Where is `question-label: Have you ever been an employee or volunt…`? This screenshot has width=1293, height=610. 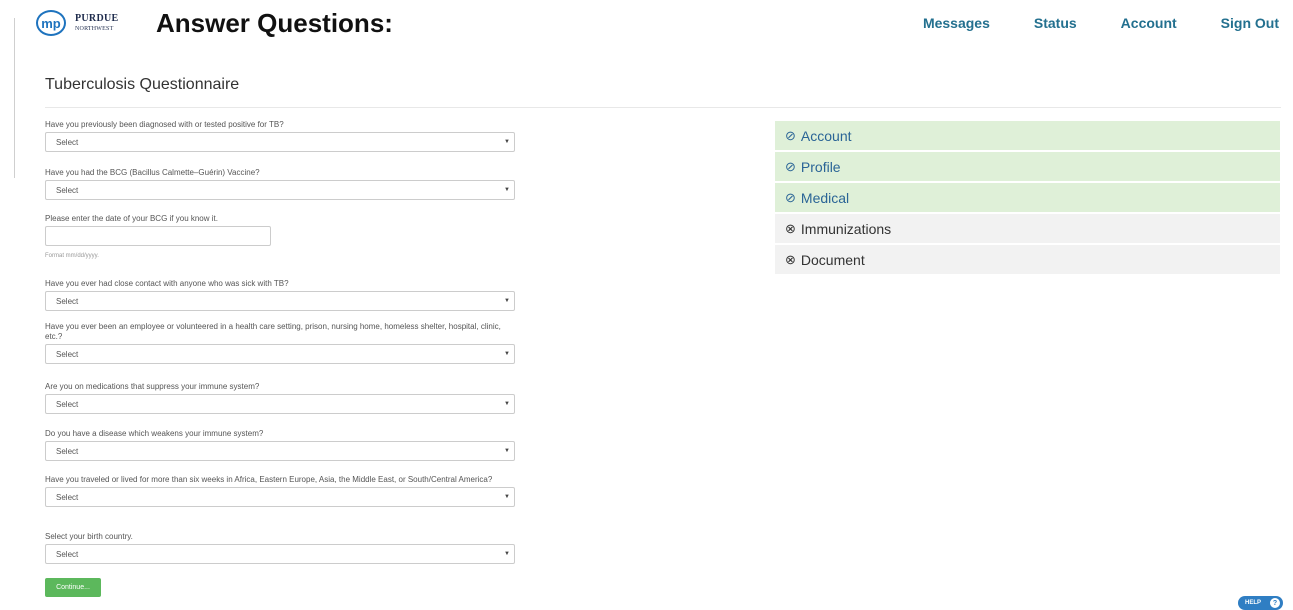
question-label: Have you ever been an employee or volunt… is located at coordinates (273, 331).